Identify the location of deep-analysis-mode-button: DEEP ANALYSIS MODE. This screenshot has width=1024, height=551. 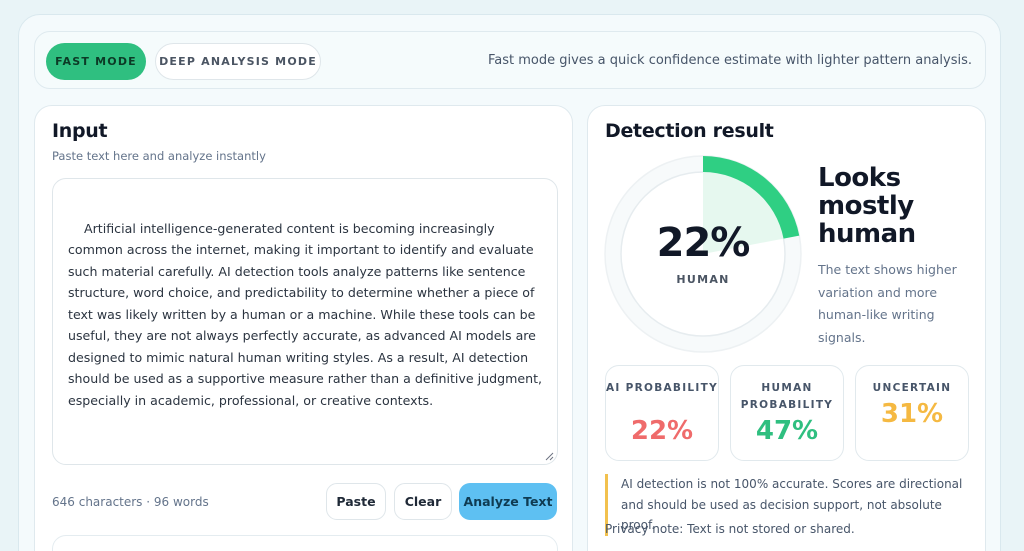
(238, 61).